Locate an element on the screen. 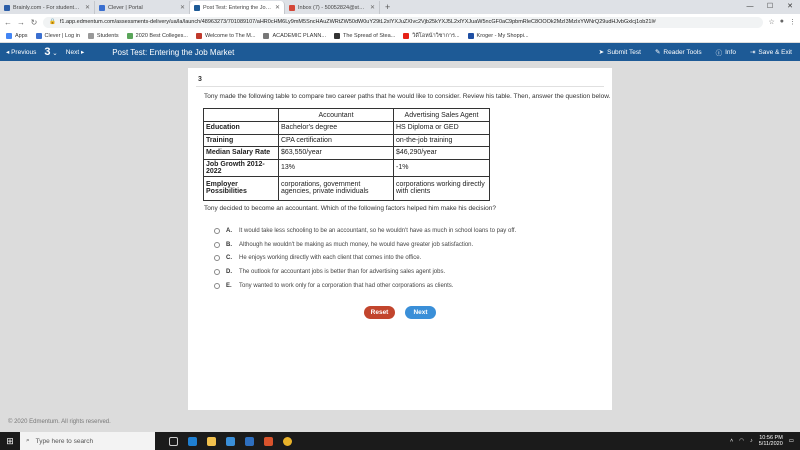  previous-button: ◂ Previous is located at coordinates (21, 52).